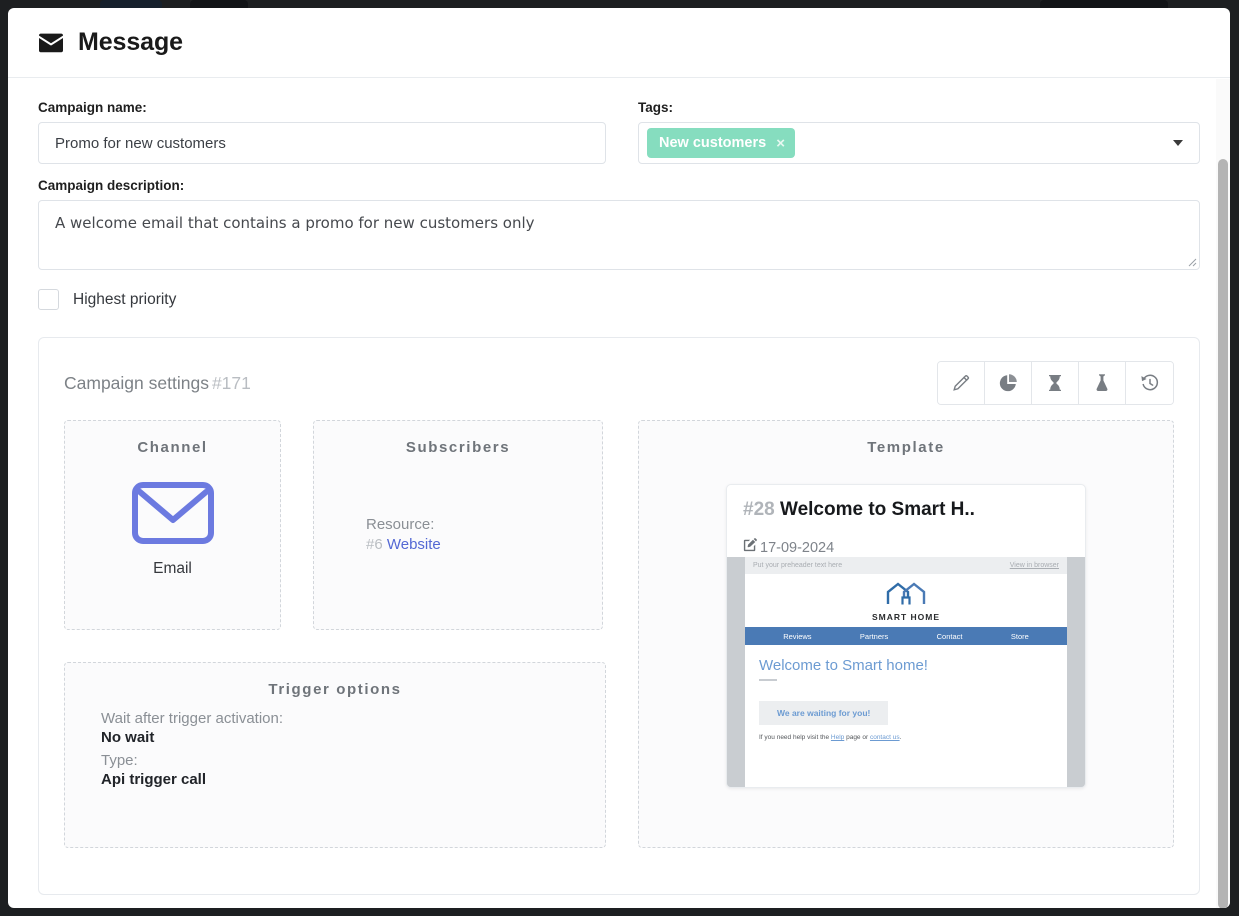  What do you see at coordinates (1102, 383) in the screenshot?
I see `flask-icon` at bounding box center [1102, 383].